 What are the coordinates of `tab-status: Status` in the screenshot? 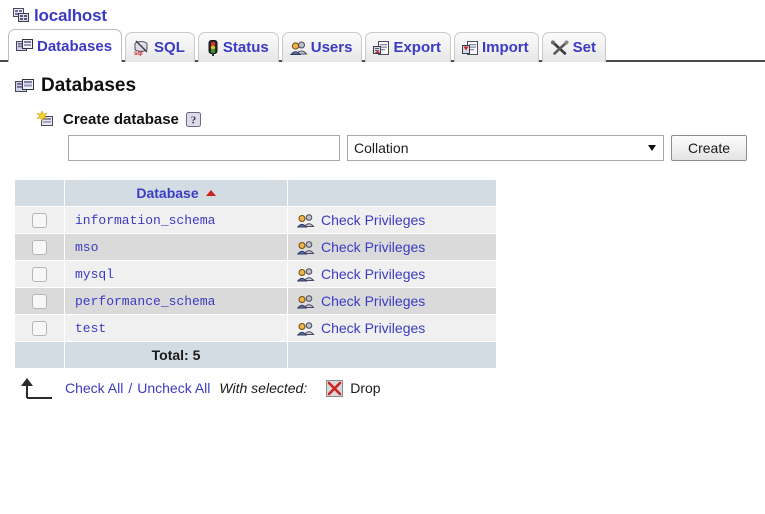 It's located at (238, 47).